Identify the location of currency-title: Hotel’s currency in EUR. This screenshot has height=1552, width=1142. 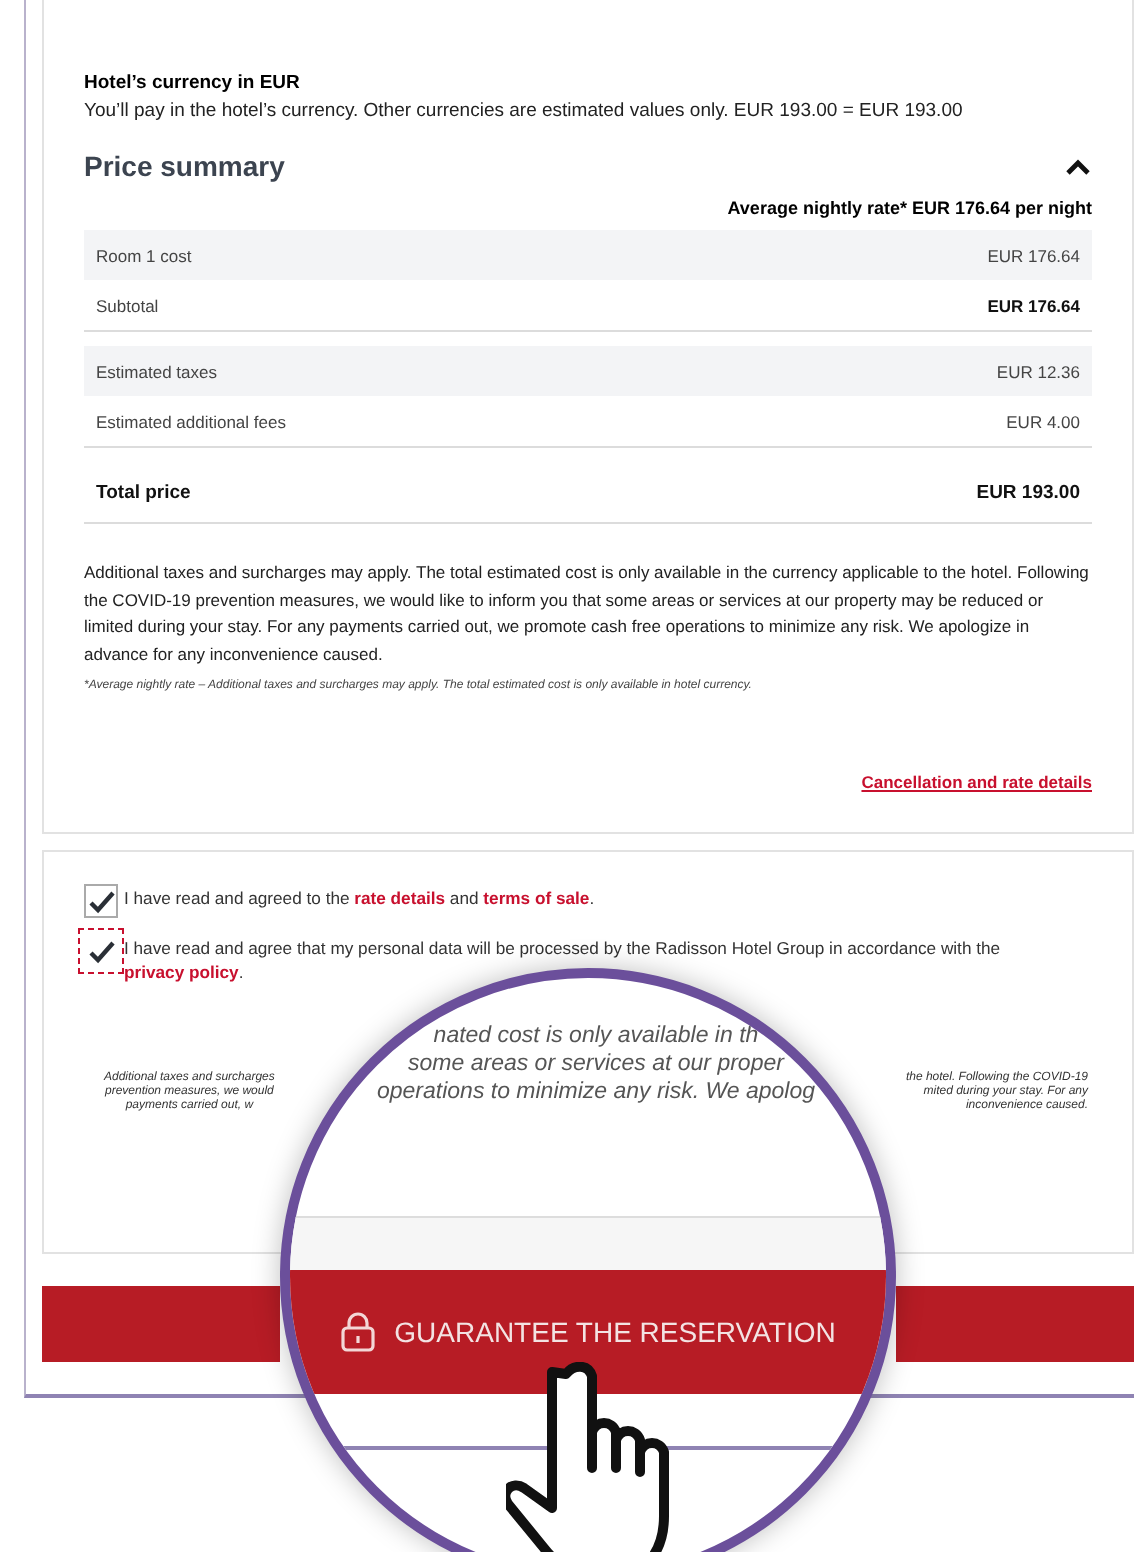
(193, 83).